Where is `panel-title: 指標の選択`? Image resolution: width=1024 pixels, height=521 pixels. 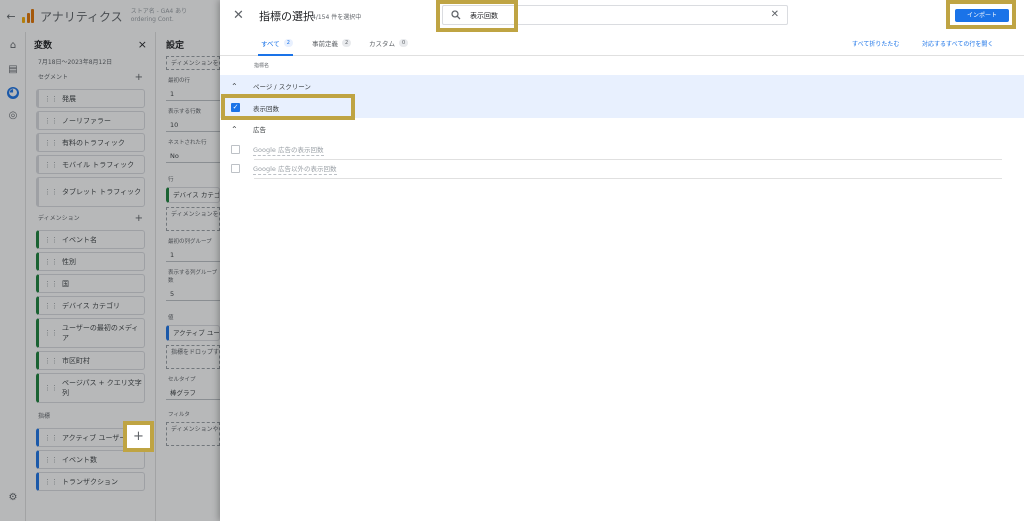 panel-title: 指標の選択 is located at coordinates (286, 16).